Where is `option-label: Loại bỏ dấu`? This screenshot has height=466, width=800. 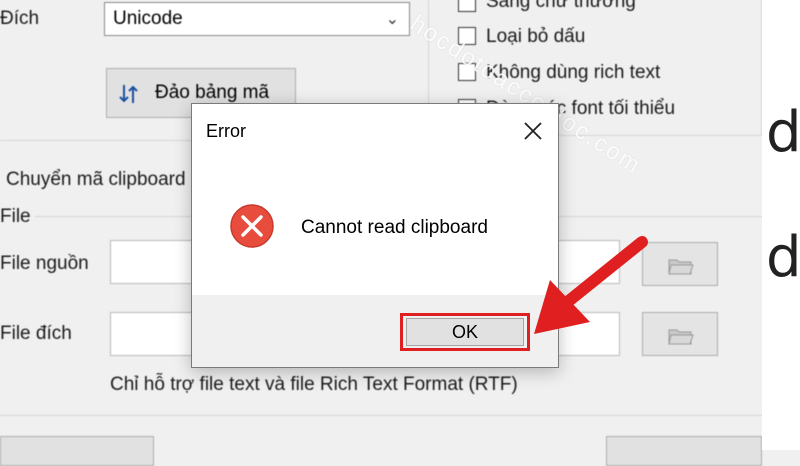 option-label: Loại bỏ dấu is located at coordinates (536, 36).